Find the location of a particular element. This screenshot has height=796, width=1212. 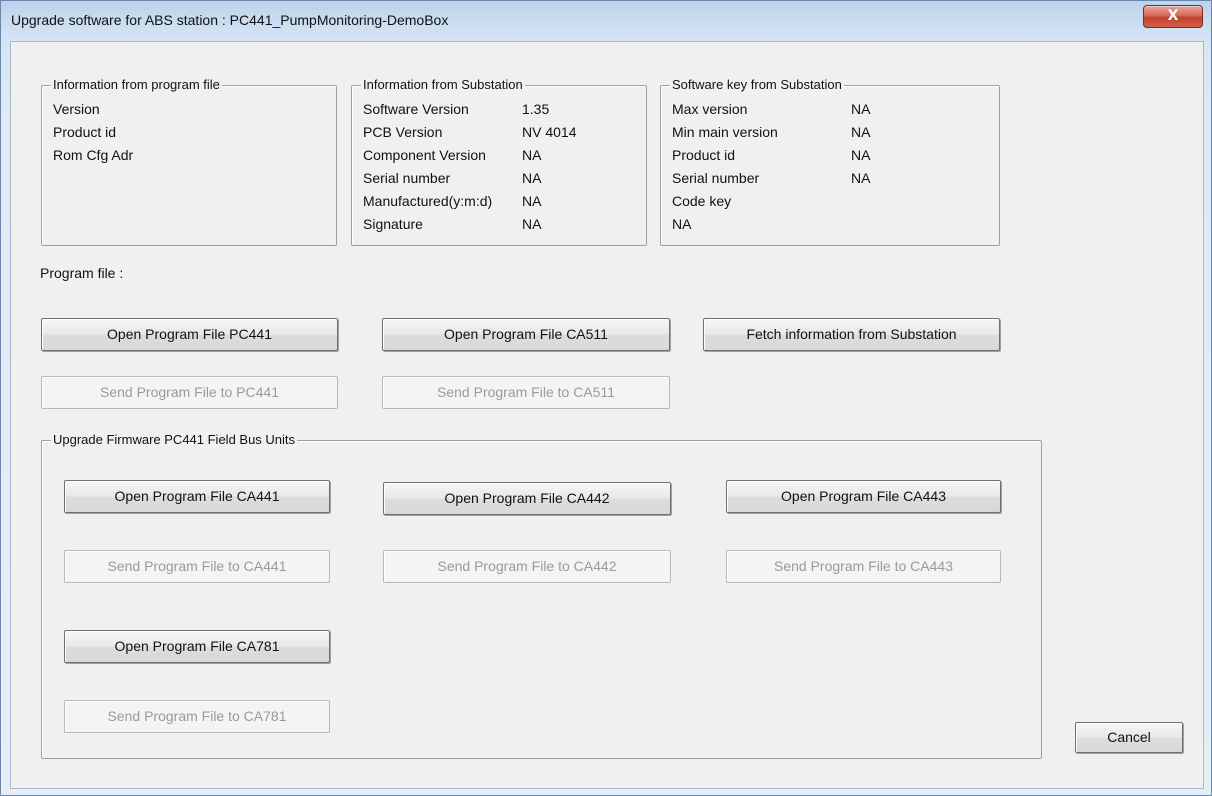

max-version-label: Max version is located at coordinates (710, 109).